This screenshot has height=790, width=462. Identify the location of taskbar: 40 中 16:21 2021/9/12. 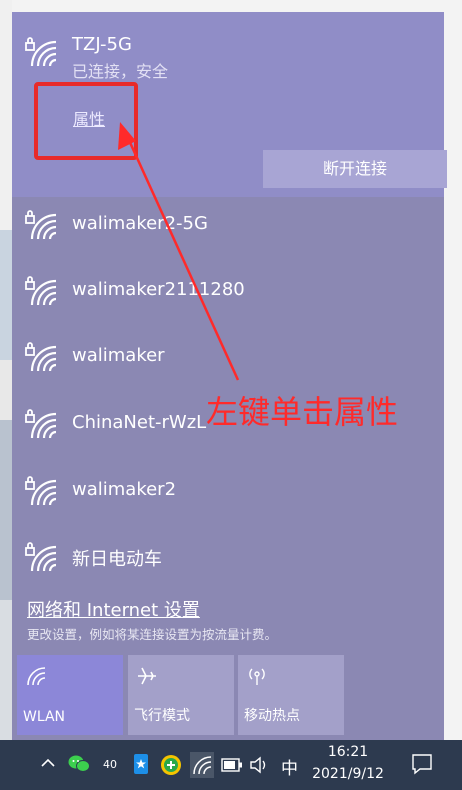
(231, 765).